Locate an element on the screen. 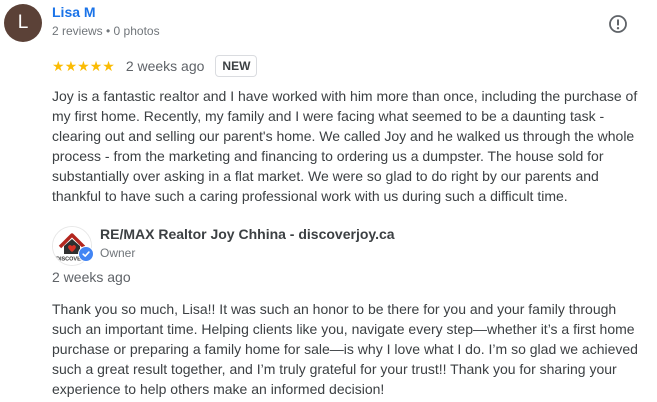 The image size is (657, 402). report-button is located at coordinates (618, 24).